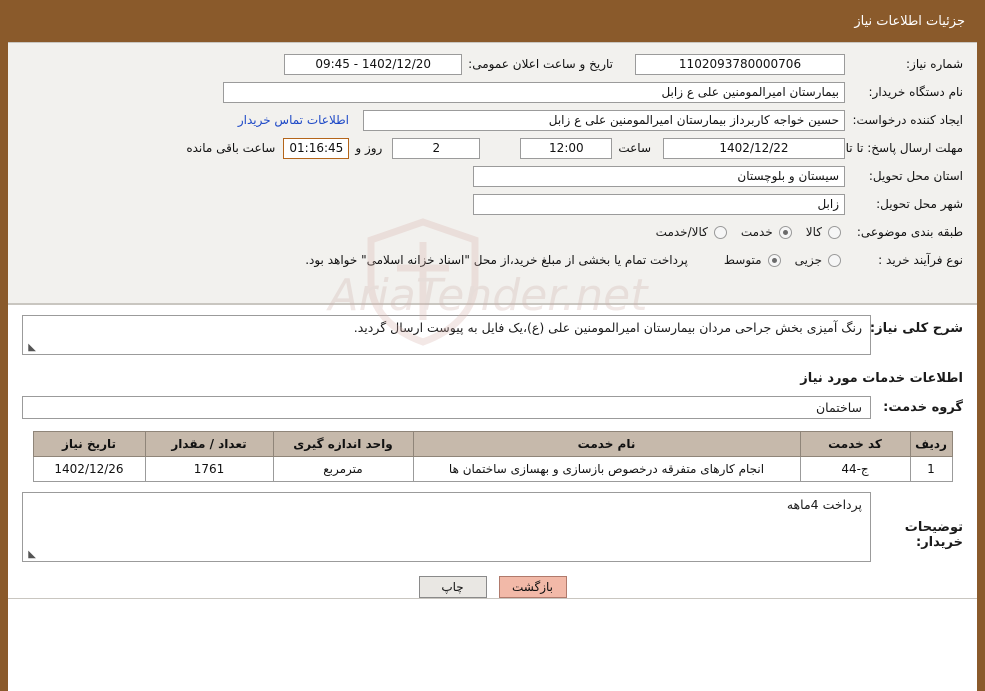 The width and height of the screenshot is (985, 691). What do you see at coordinates (855, 469) in the screenshot?
I see `cell-code: ج-44` at bounding box center [855, 469].